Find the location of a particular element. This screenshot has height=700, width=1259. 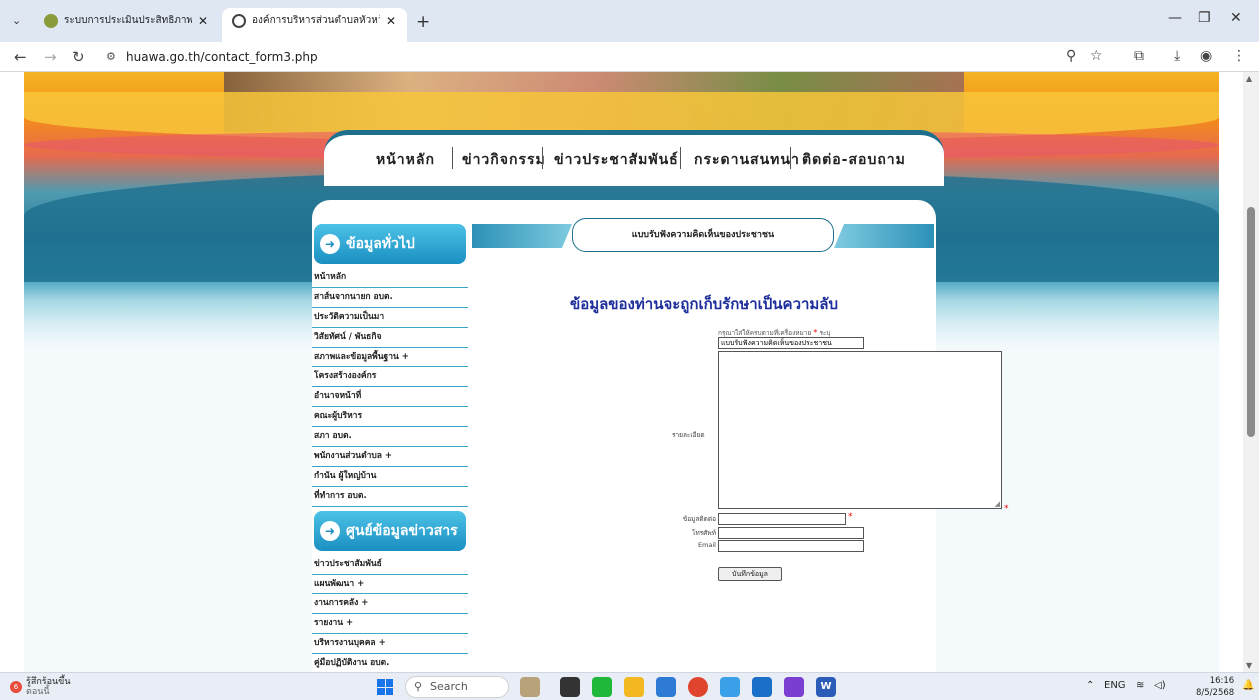

subject-field: แบบรับฟังความคิดเห็นของประชาชน is located at coordinates (791, 343).